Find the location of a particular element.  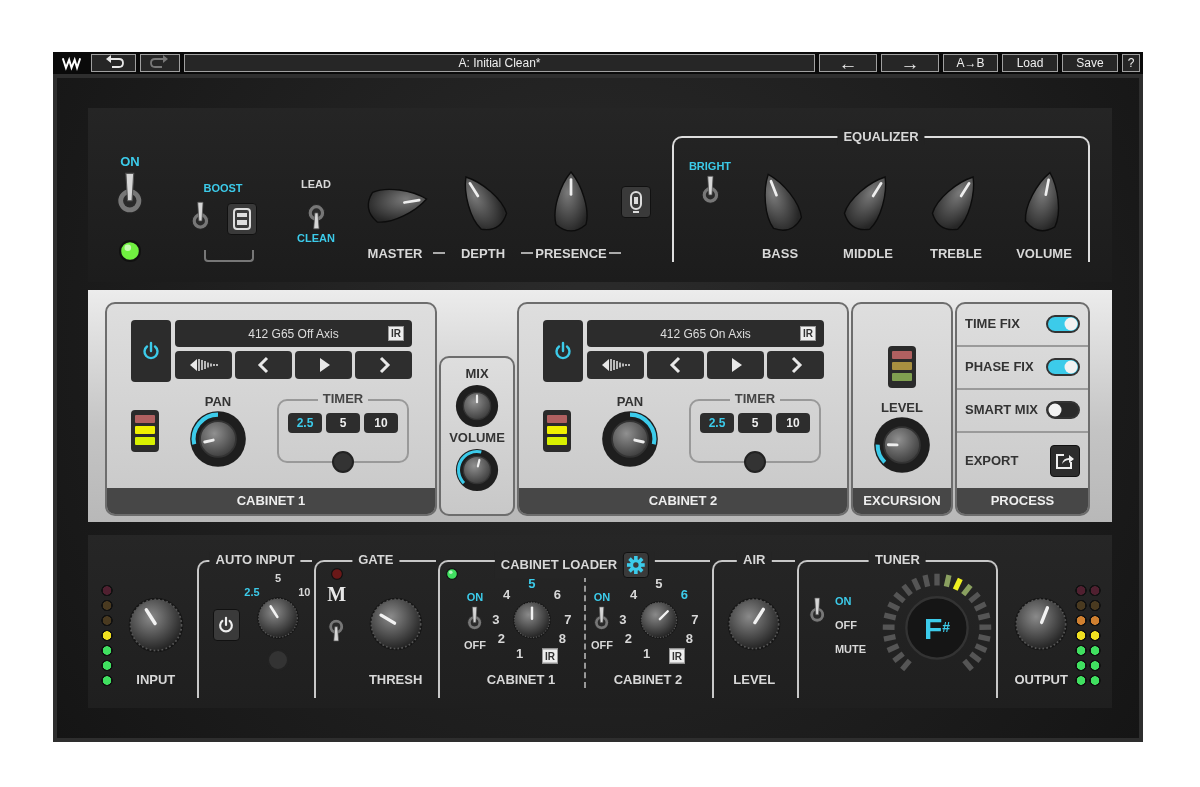

power-icon is located at coordinates (563, 351).